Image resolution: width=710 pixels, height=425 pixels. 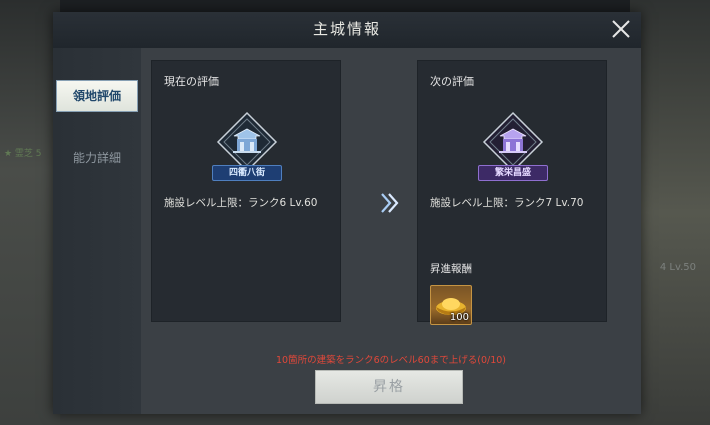 I want to click on promote-button: 昇格, so click(x=389, y=387).